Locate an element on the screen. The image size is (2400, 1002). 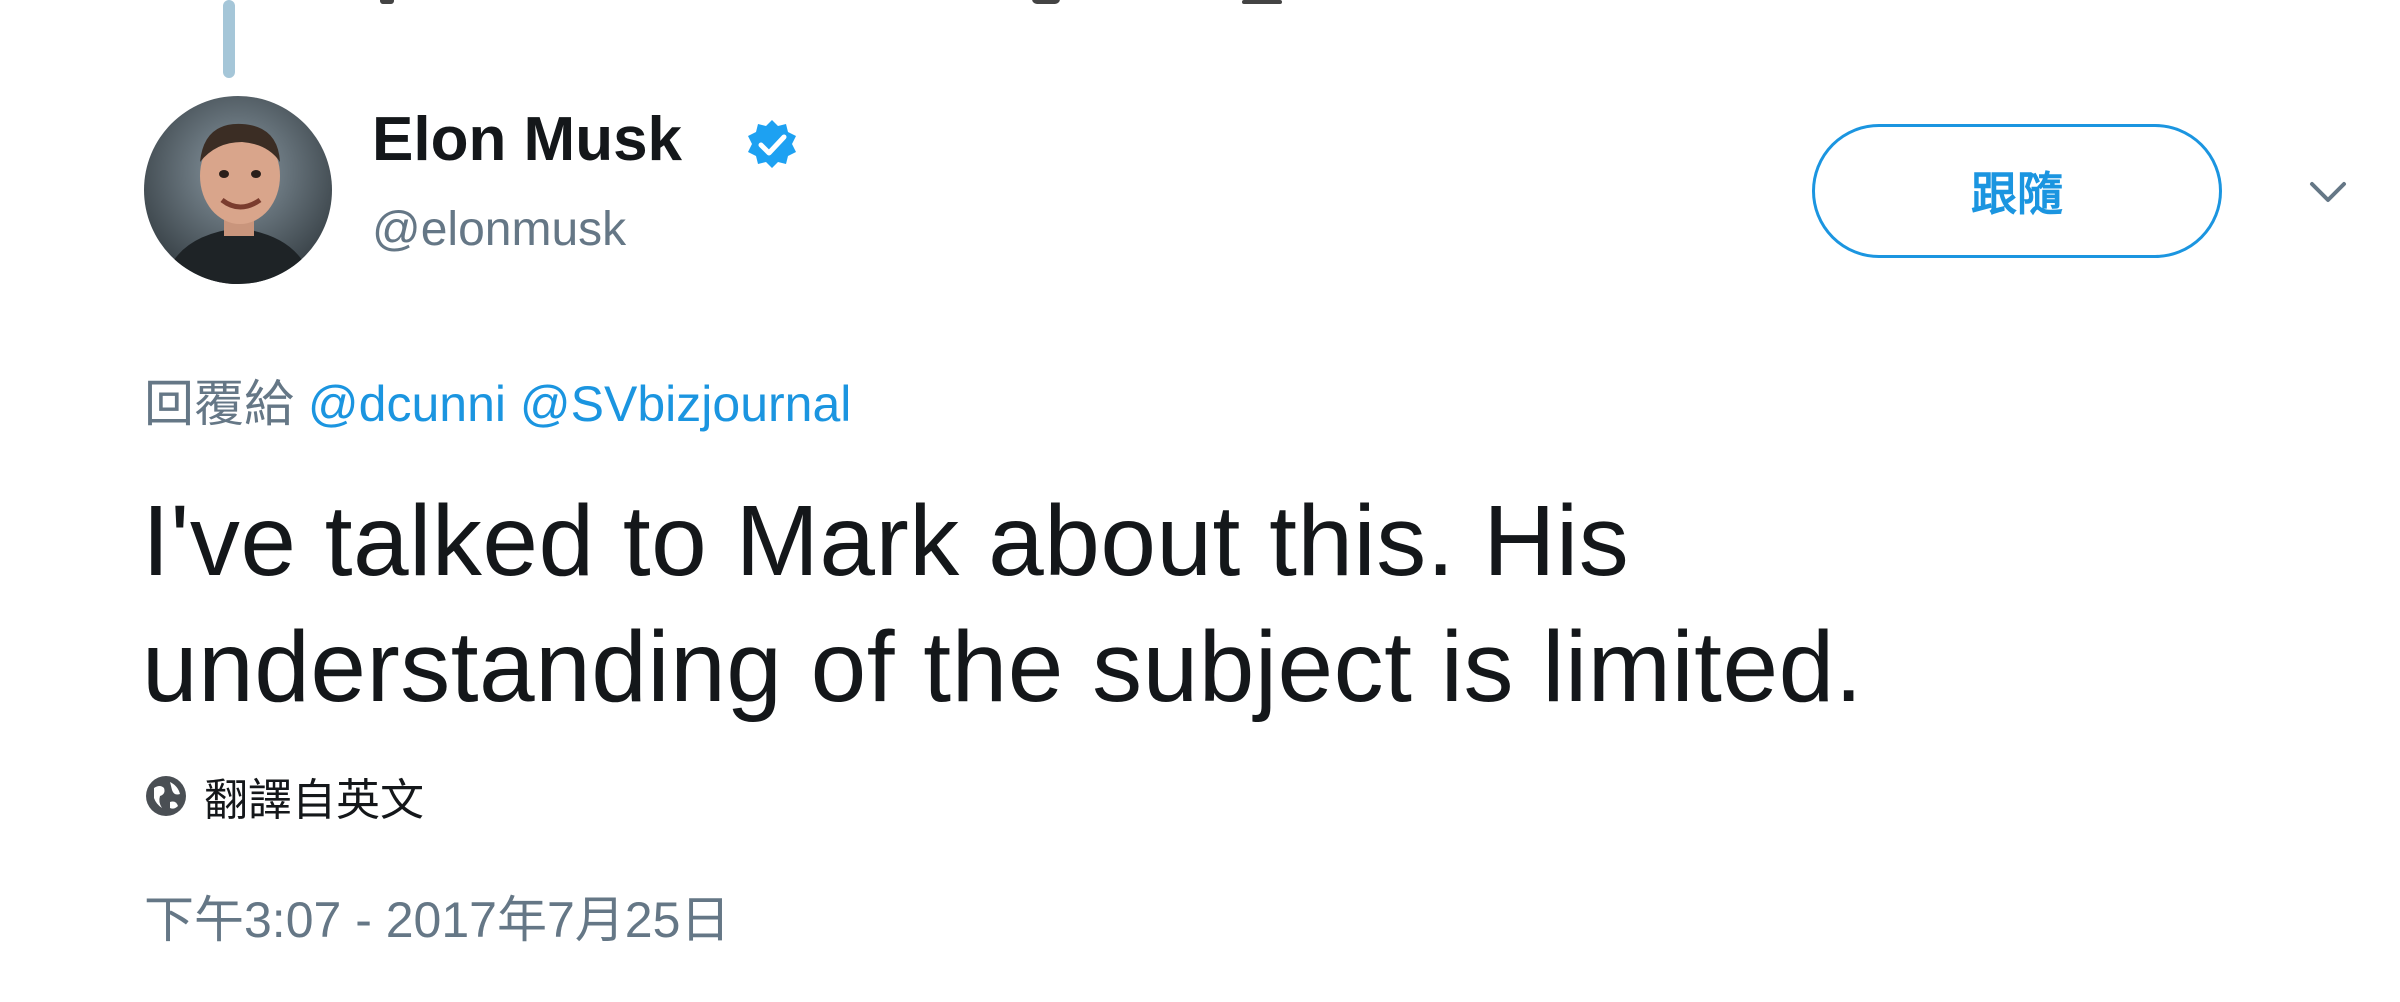
chevron-down-icon is located at coordinates (2328, 192).